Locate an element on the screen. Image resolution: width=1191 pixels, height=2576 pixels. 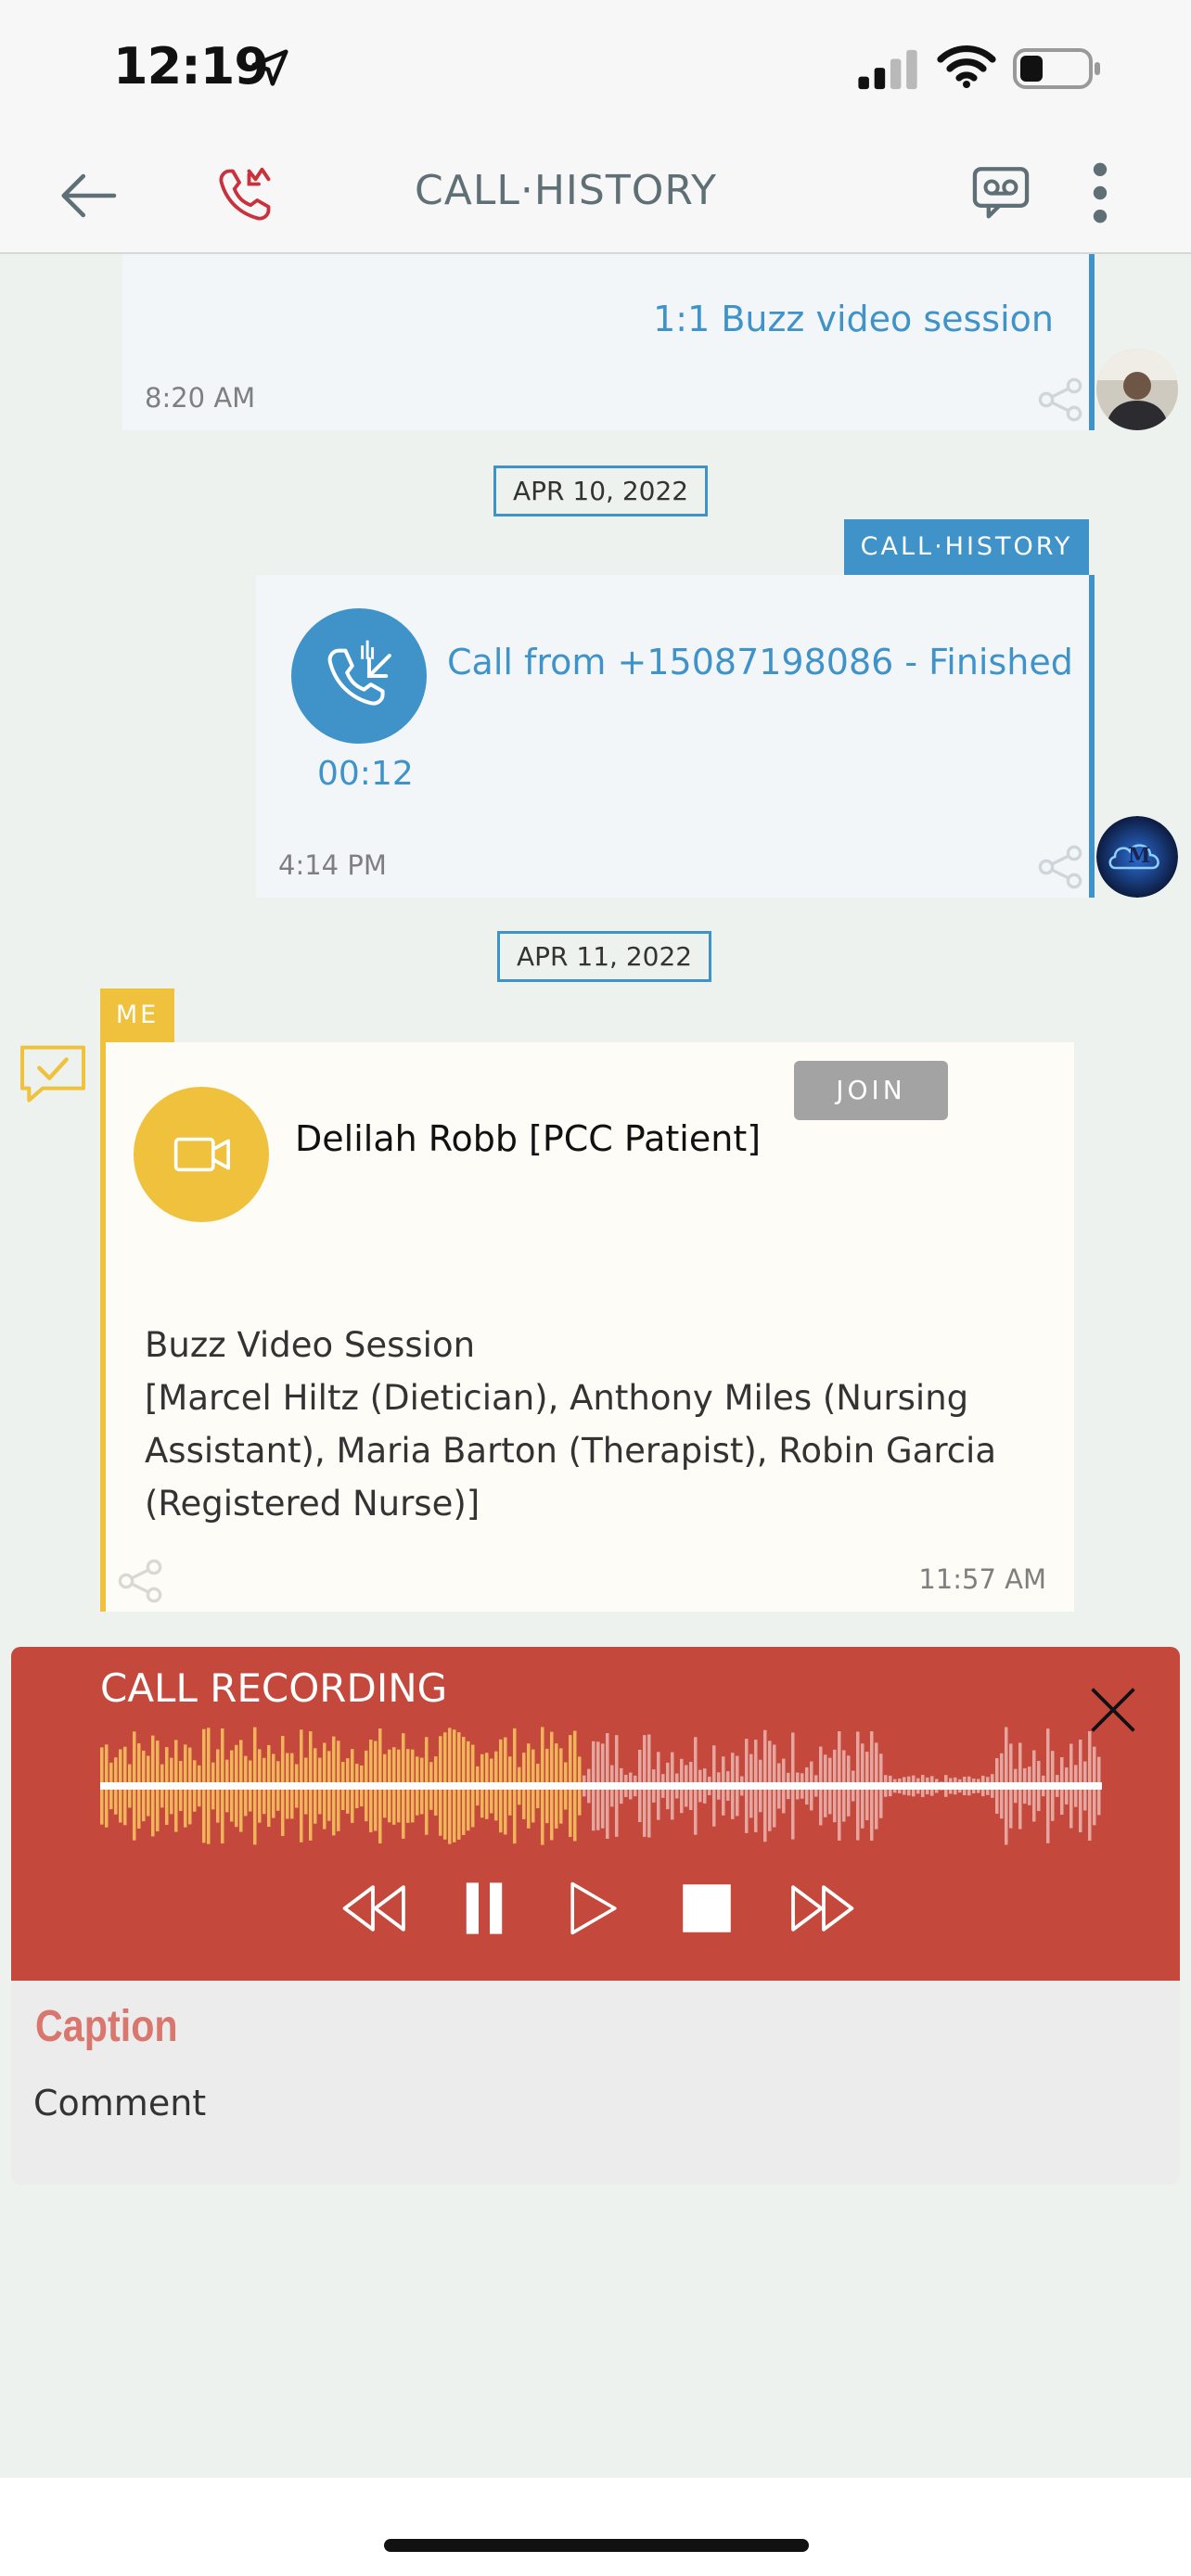
avatar-initial: M is located at coordinates (1139, 856).